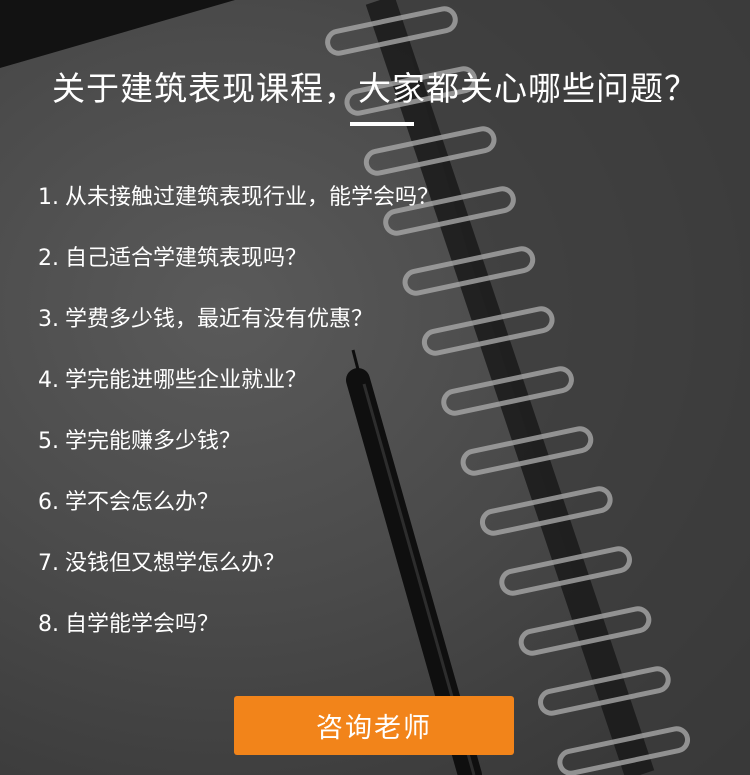 This screenshot has width=750, height=775. Describe the element at coordinates (238, 579) in the screenshot. I see `faq-item: 7. 没钱但又想学怎么办？` at that location.